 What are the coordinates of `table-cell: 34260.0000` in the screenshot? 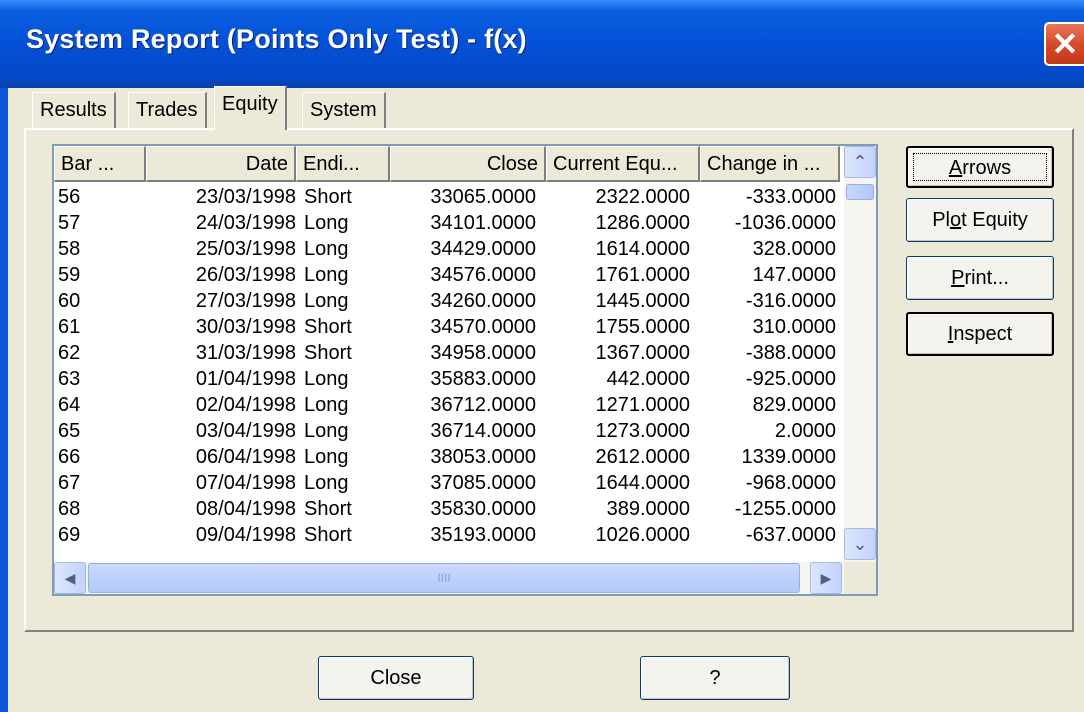 It's located at (483, 301).